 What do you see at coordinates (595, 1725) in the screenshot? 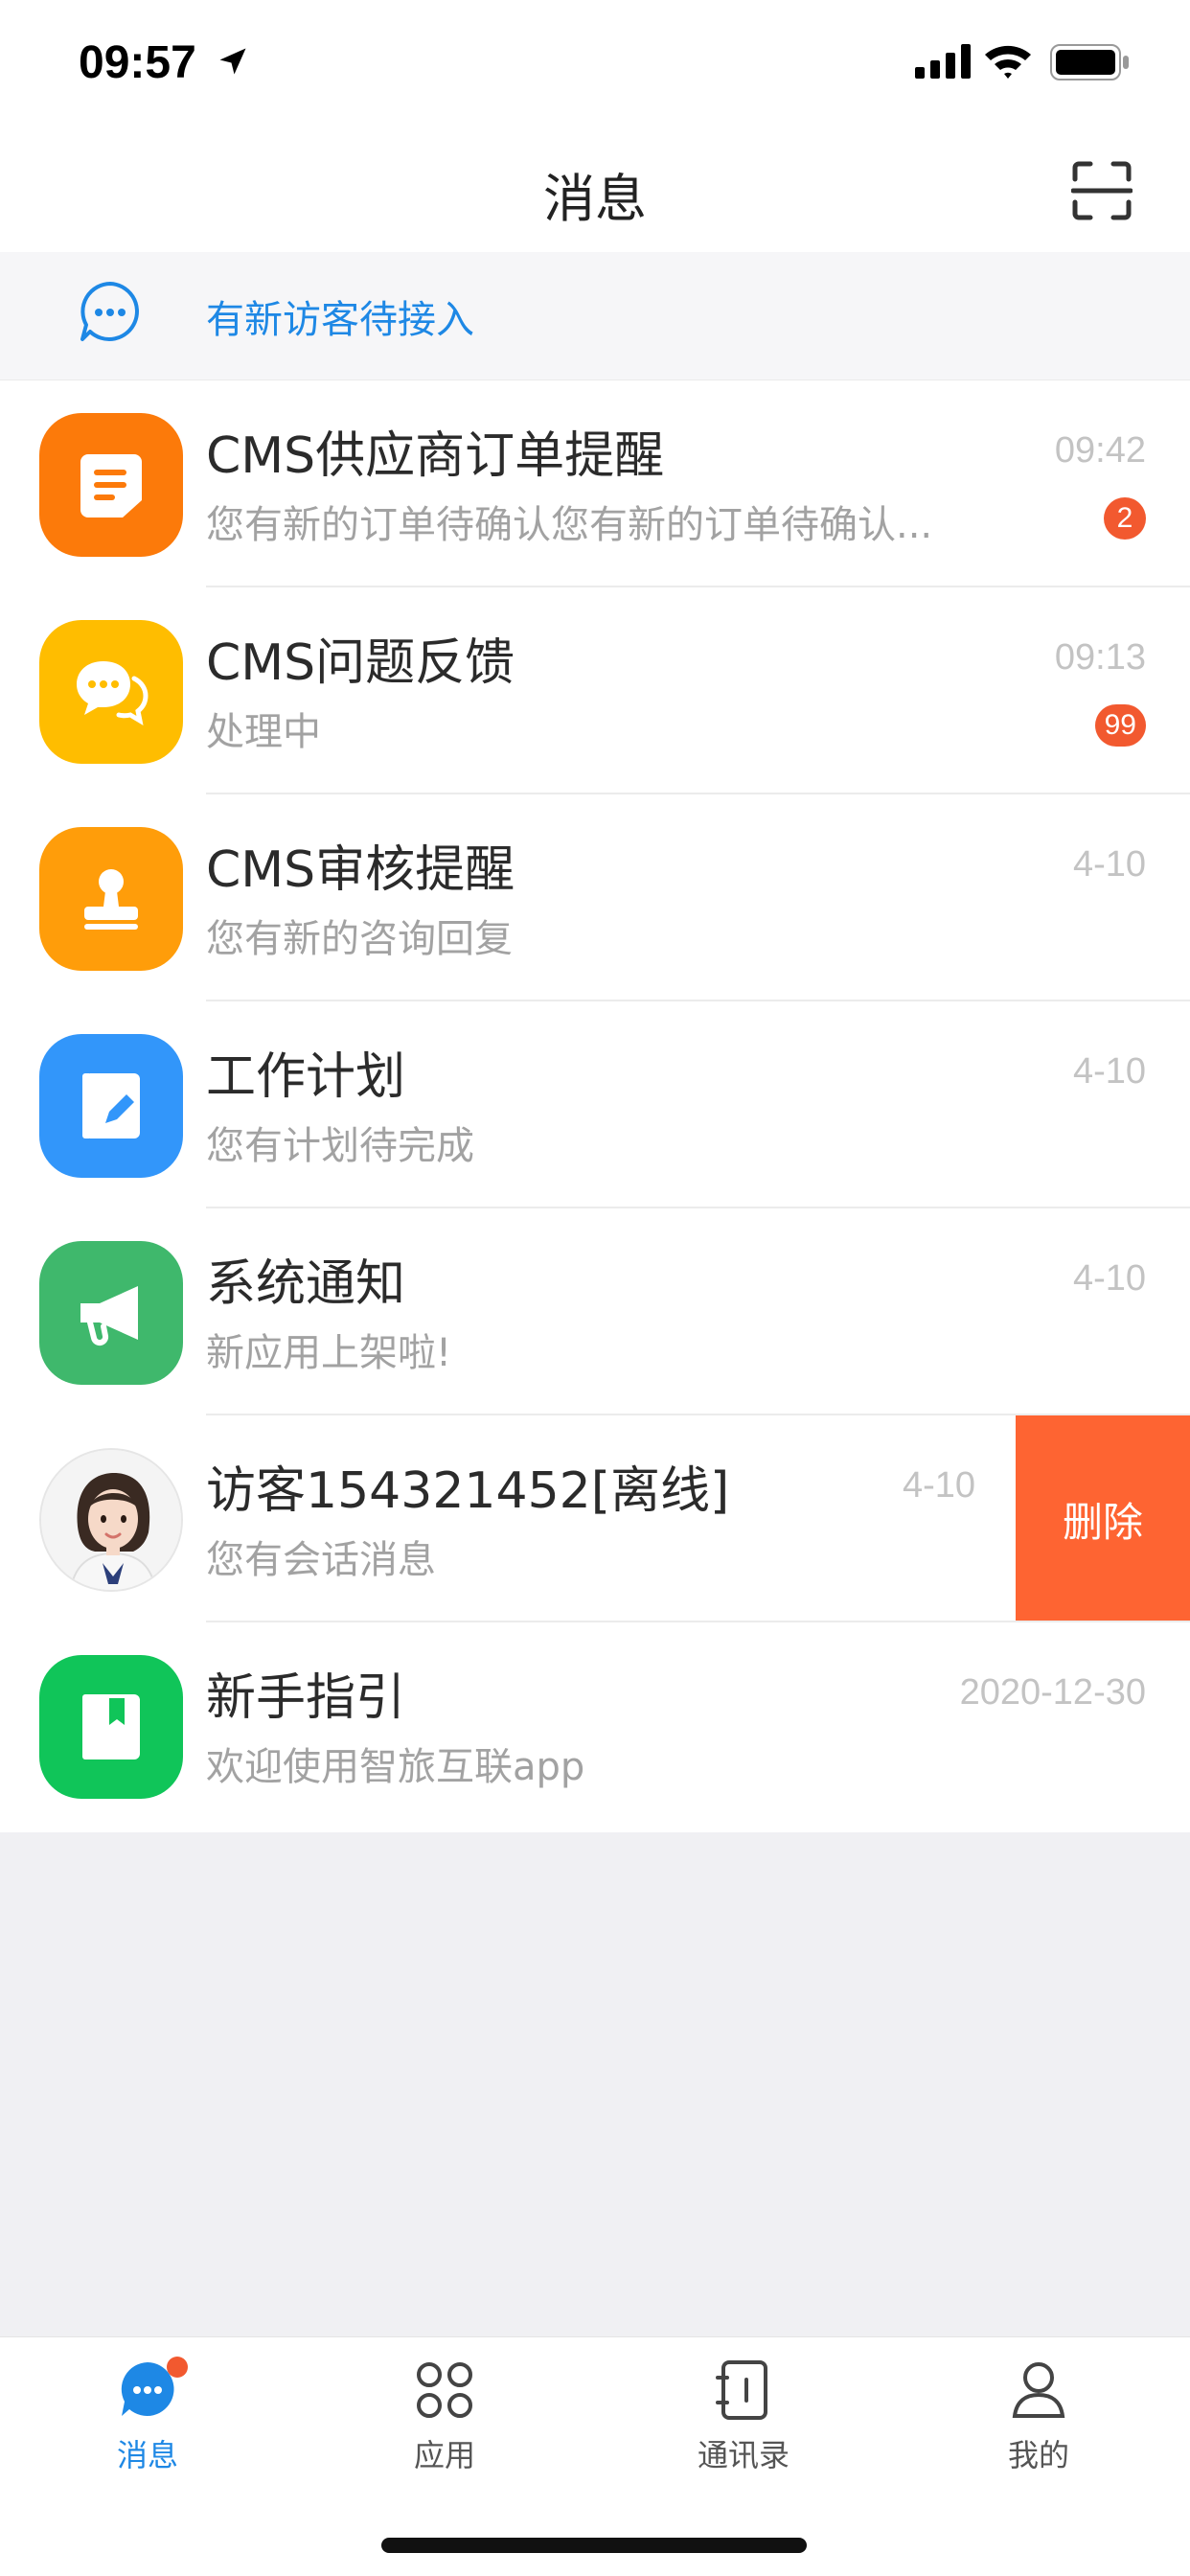
I see `message-row-guide: 新手指引 欢迎使用智旅互联app 2020-12-30` at bounding box center [595, 1725].